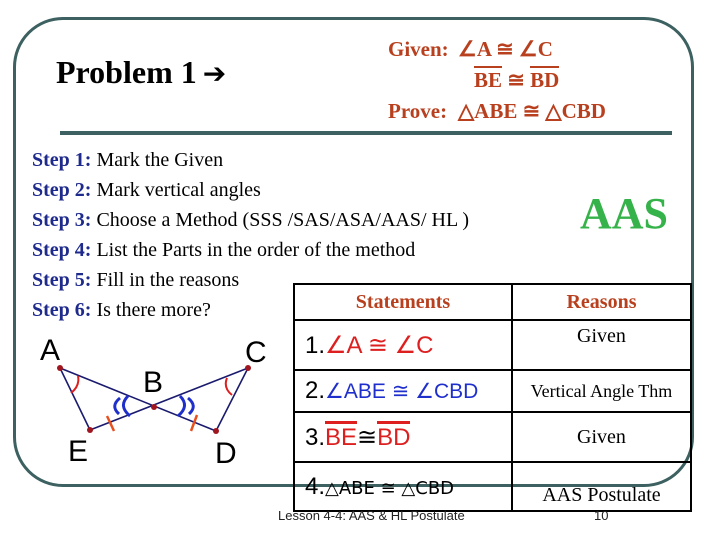  What do you see at coordinates (216, 431) in the screenshot?
I see `vertex-d` at bounding box center [216, 431].